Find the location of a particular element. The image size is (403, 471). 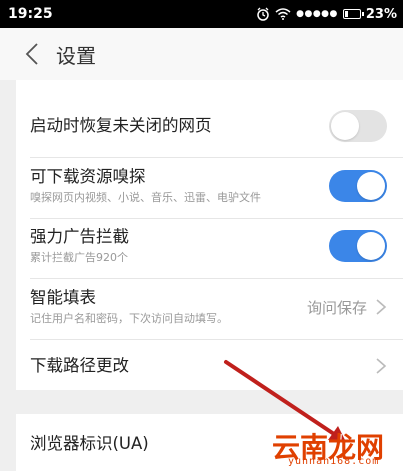

restore-pages-toggle is located at coordinates (358, 126).